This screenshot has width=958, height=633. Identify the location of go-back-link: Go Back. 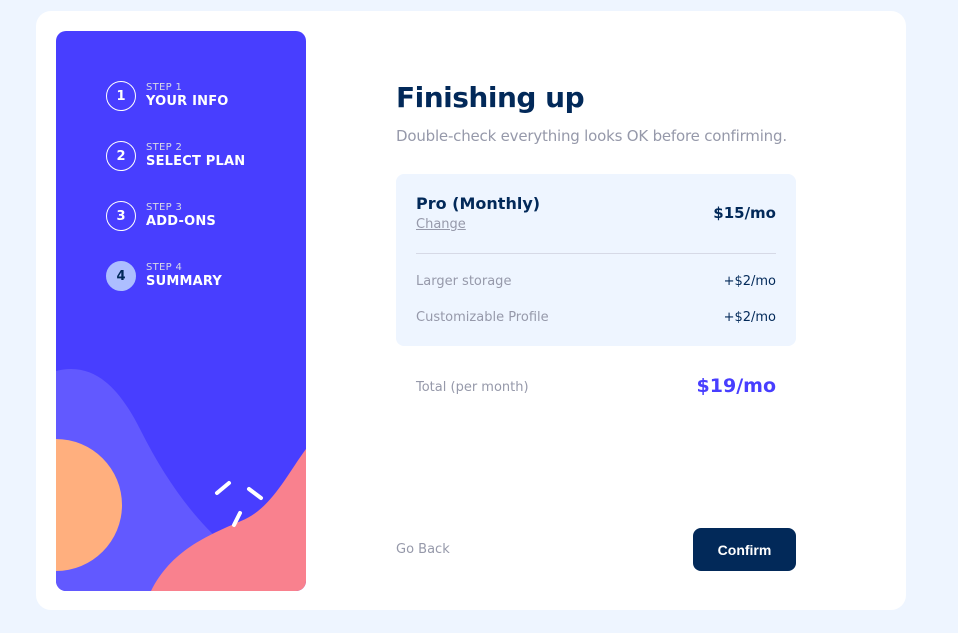
(423, 549).